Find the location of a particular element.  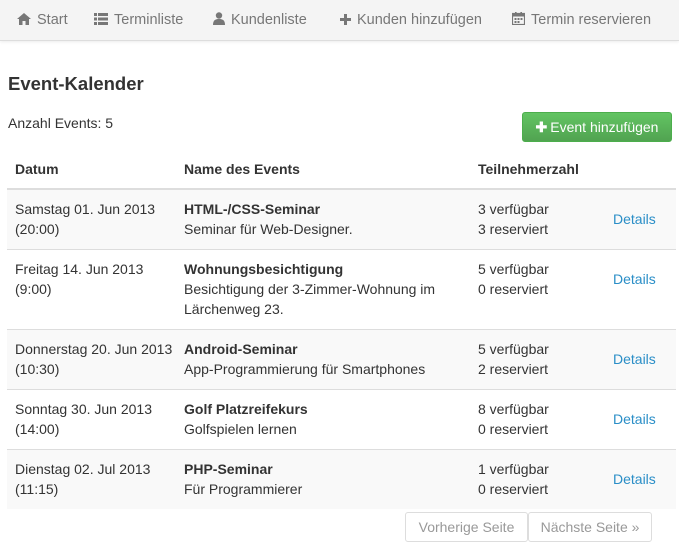

event-date: Freitag 14. Jun 2013 (9:00) is located at coordinates (91, 289).